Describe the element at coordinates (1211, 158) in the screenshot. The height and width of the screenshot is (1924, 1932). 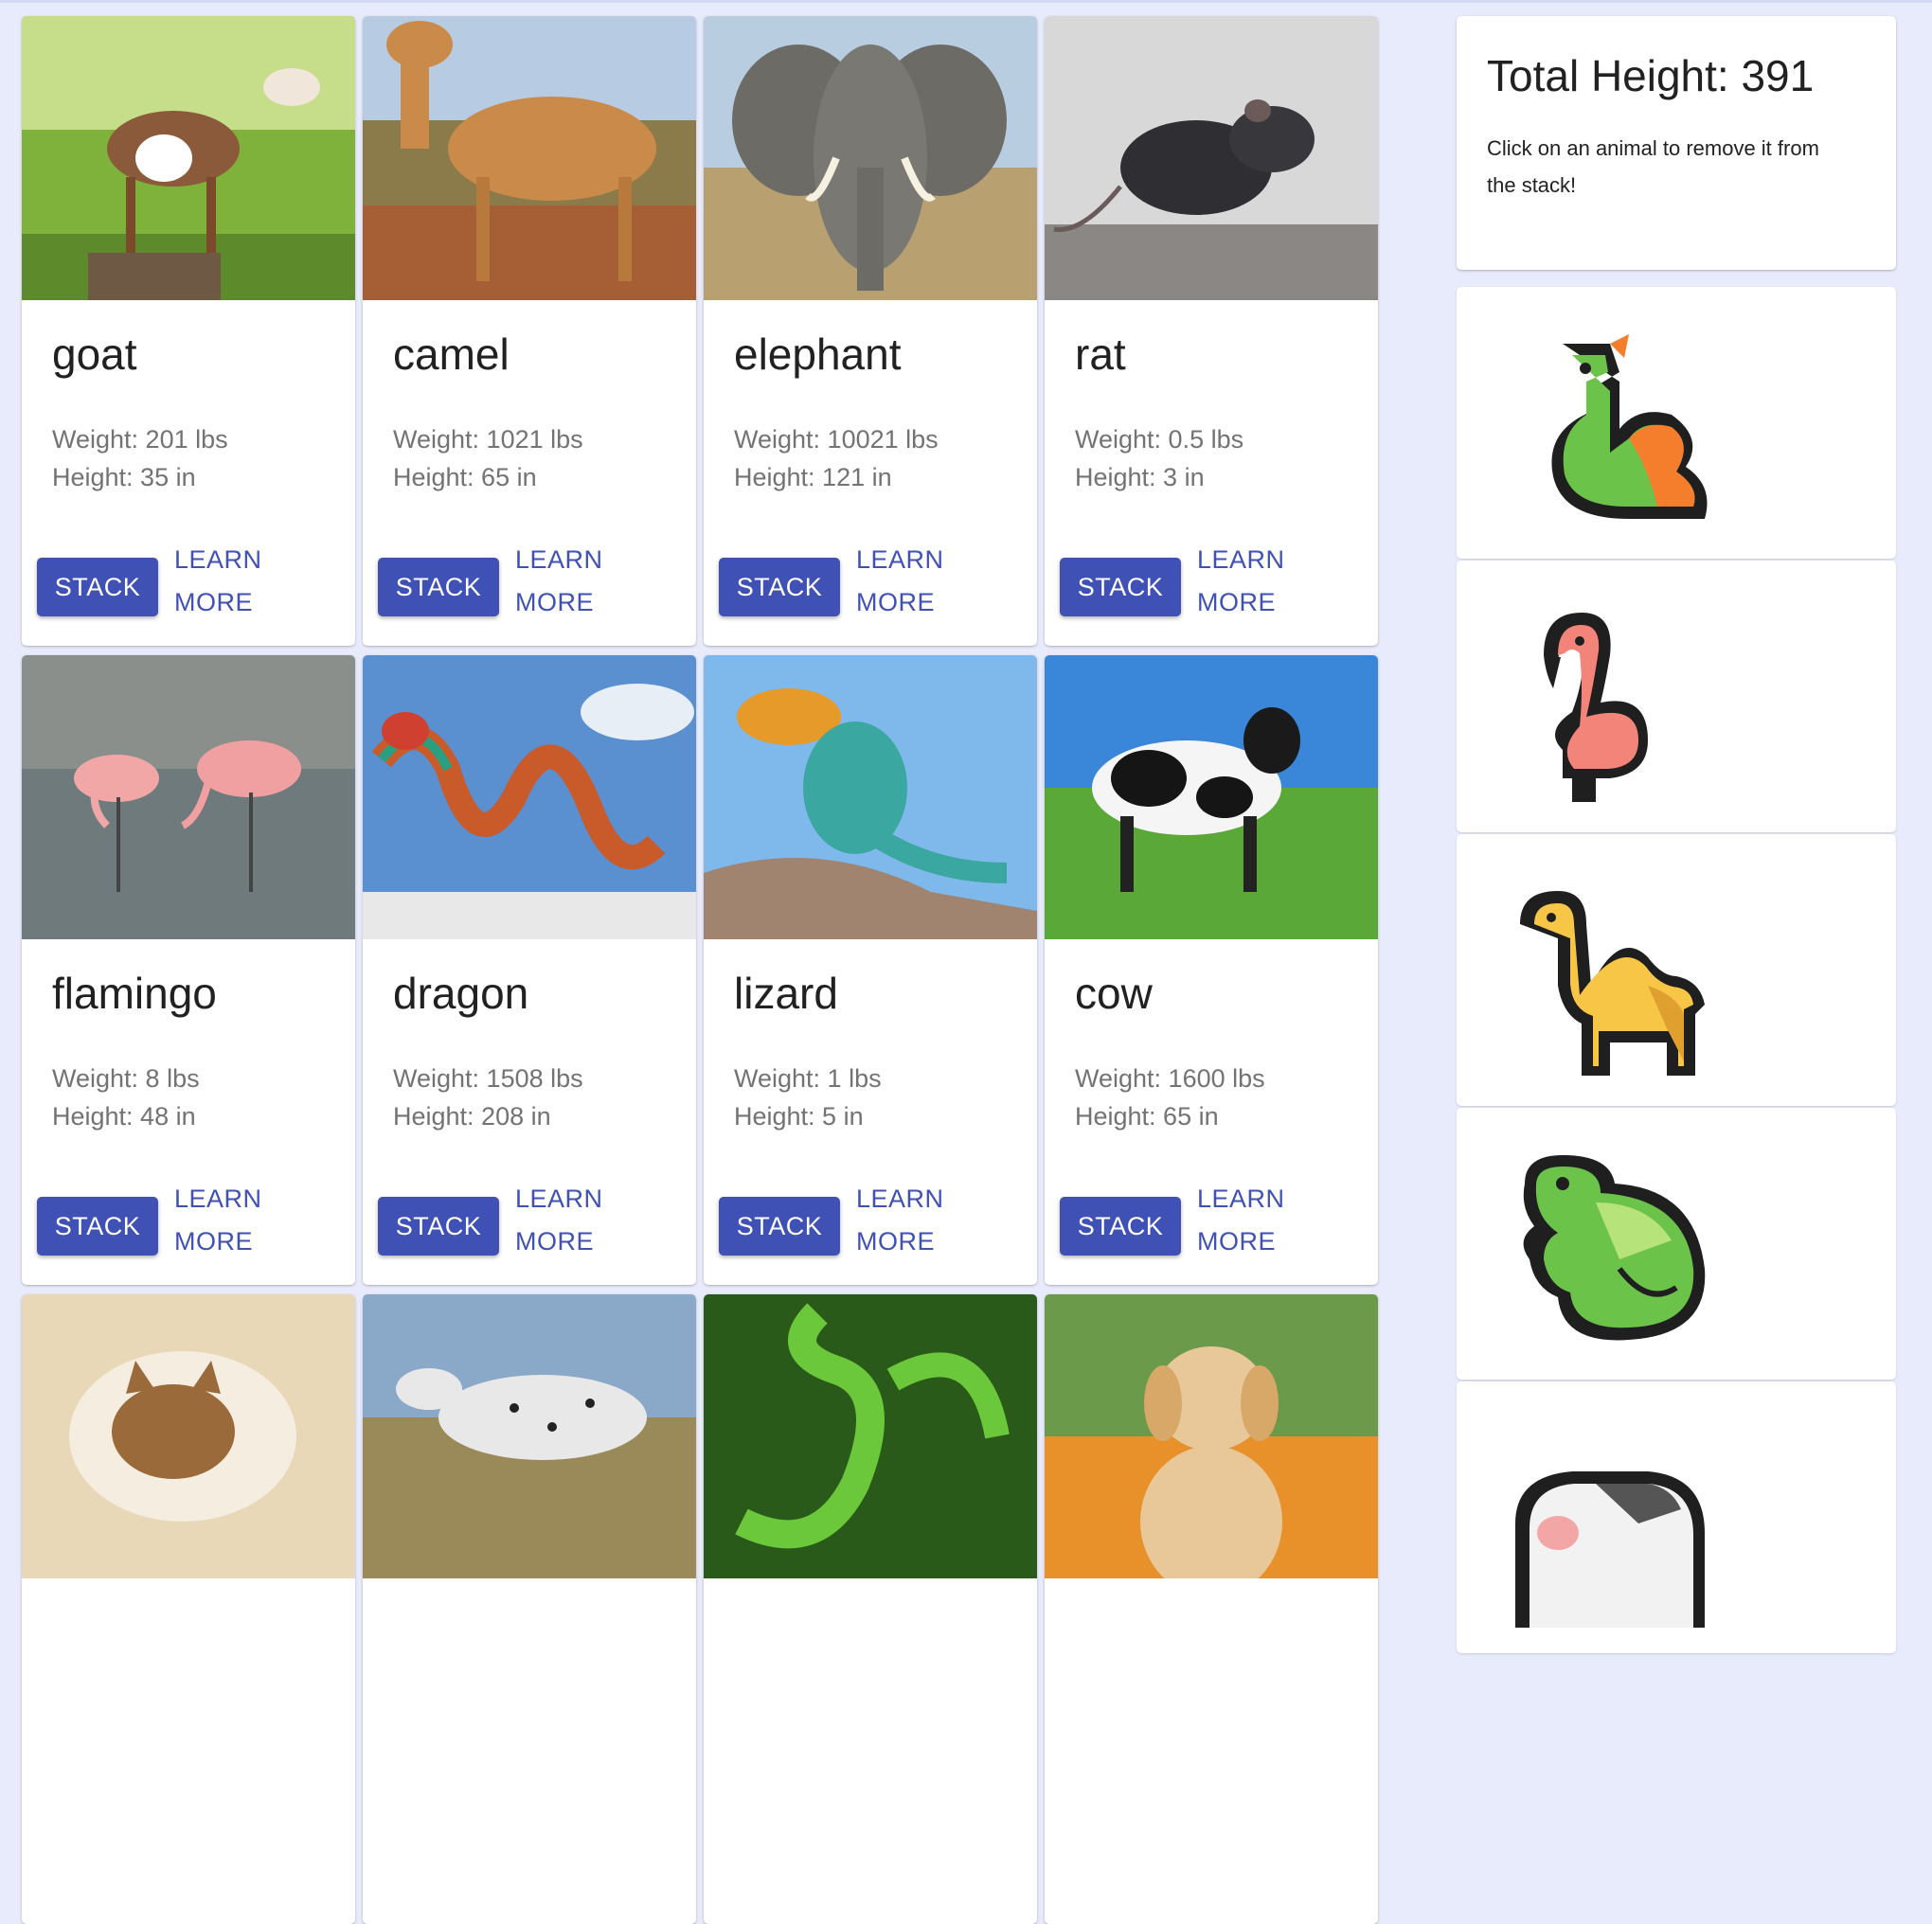
I see `rat-photo` at that location.